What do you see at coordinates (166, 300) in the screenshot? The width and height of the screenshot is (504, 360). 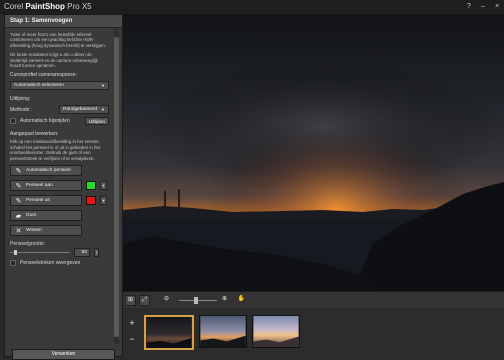 I see `zoom-out-icon: ⊖` at bounding box center [166, 300].